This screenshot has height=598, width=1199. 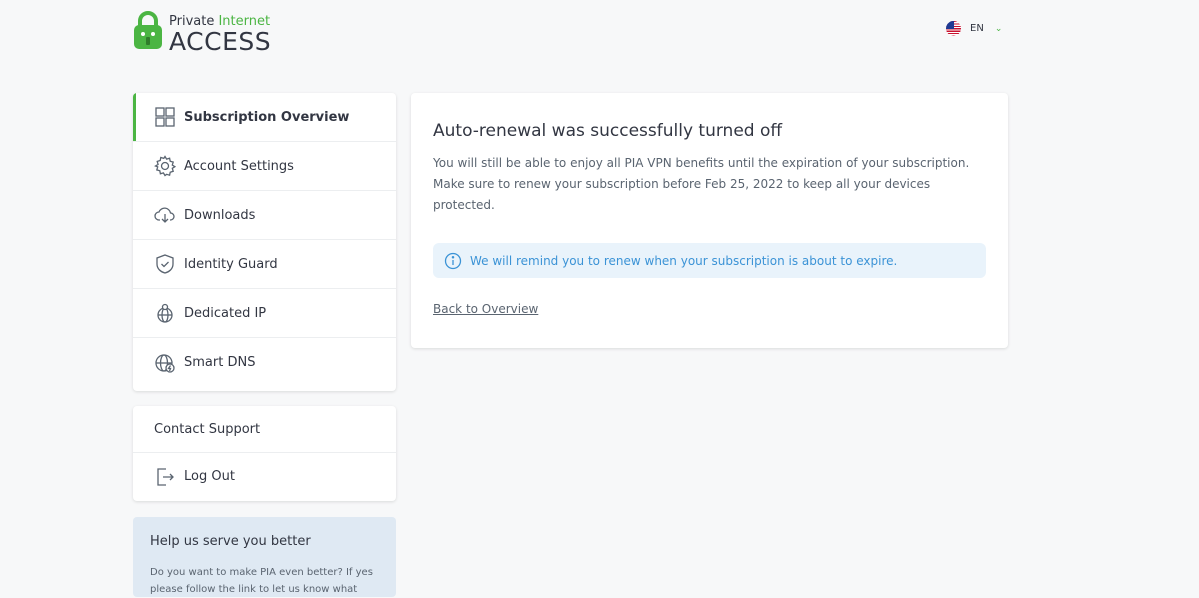 What do you see at coordinates (220, 41) in the screenshot?
I see `logo-text-bottom: ACCESS` at bounding box center [220, 41].